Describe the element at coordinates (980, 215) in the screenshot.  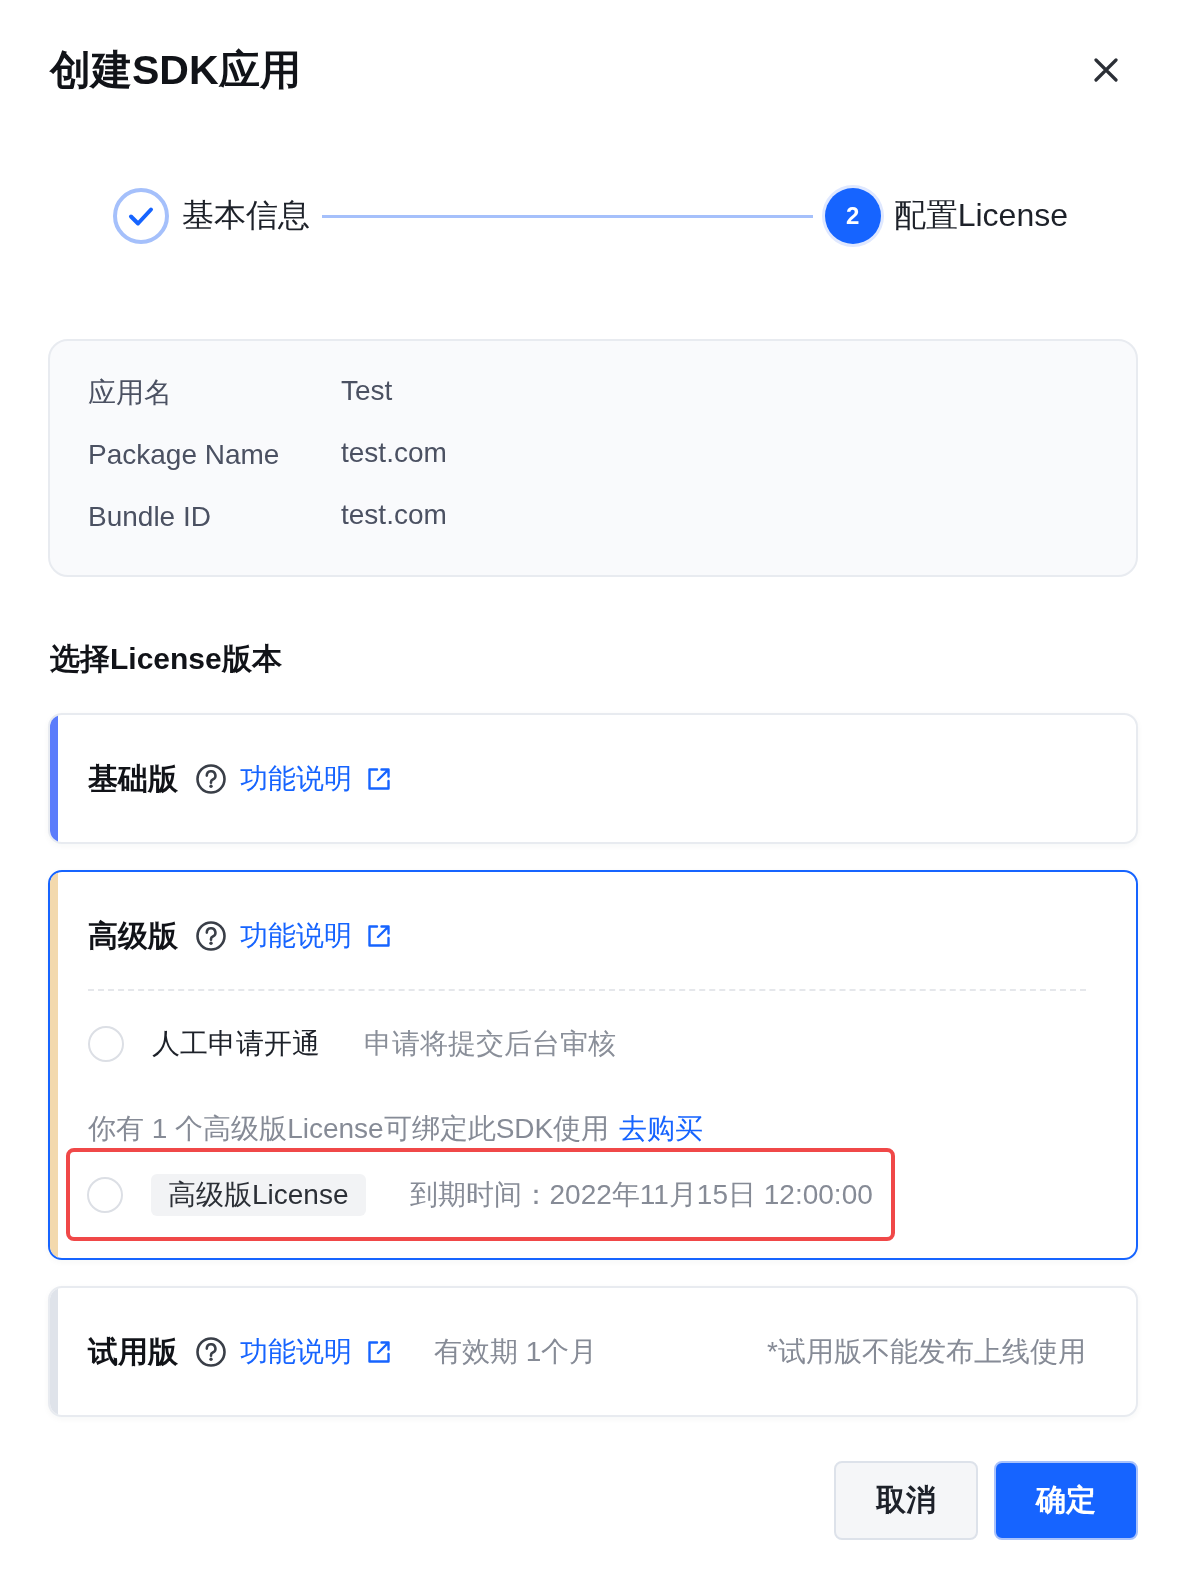
I see `step-label: 配置License` at that location.